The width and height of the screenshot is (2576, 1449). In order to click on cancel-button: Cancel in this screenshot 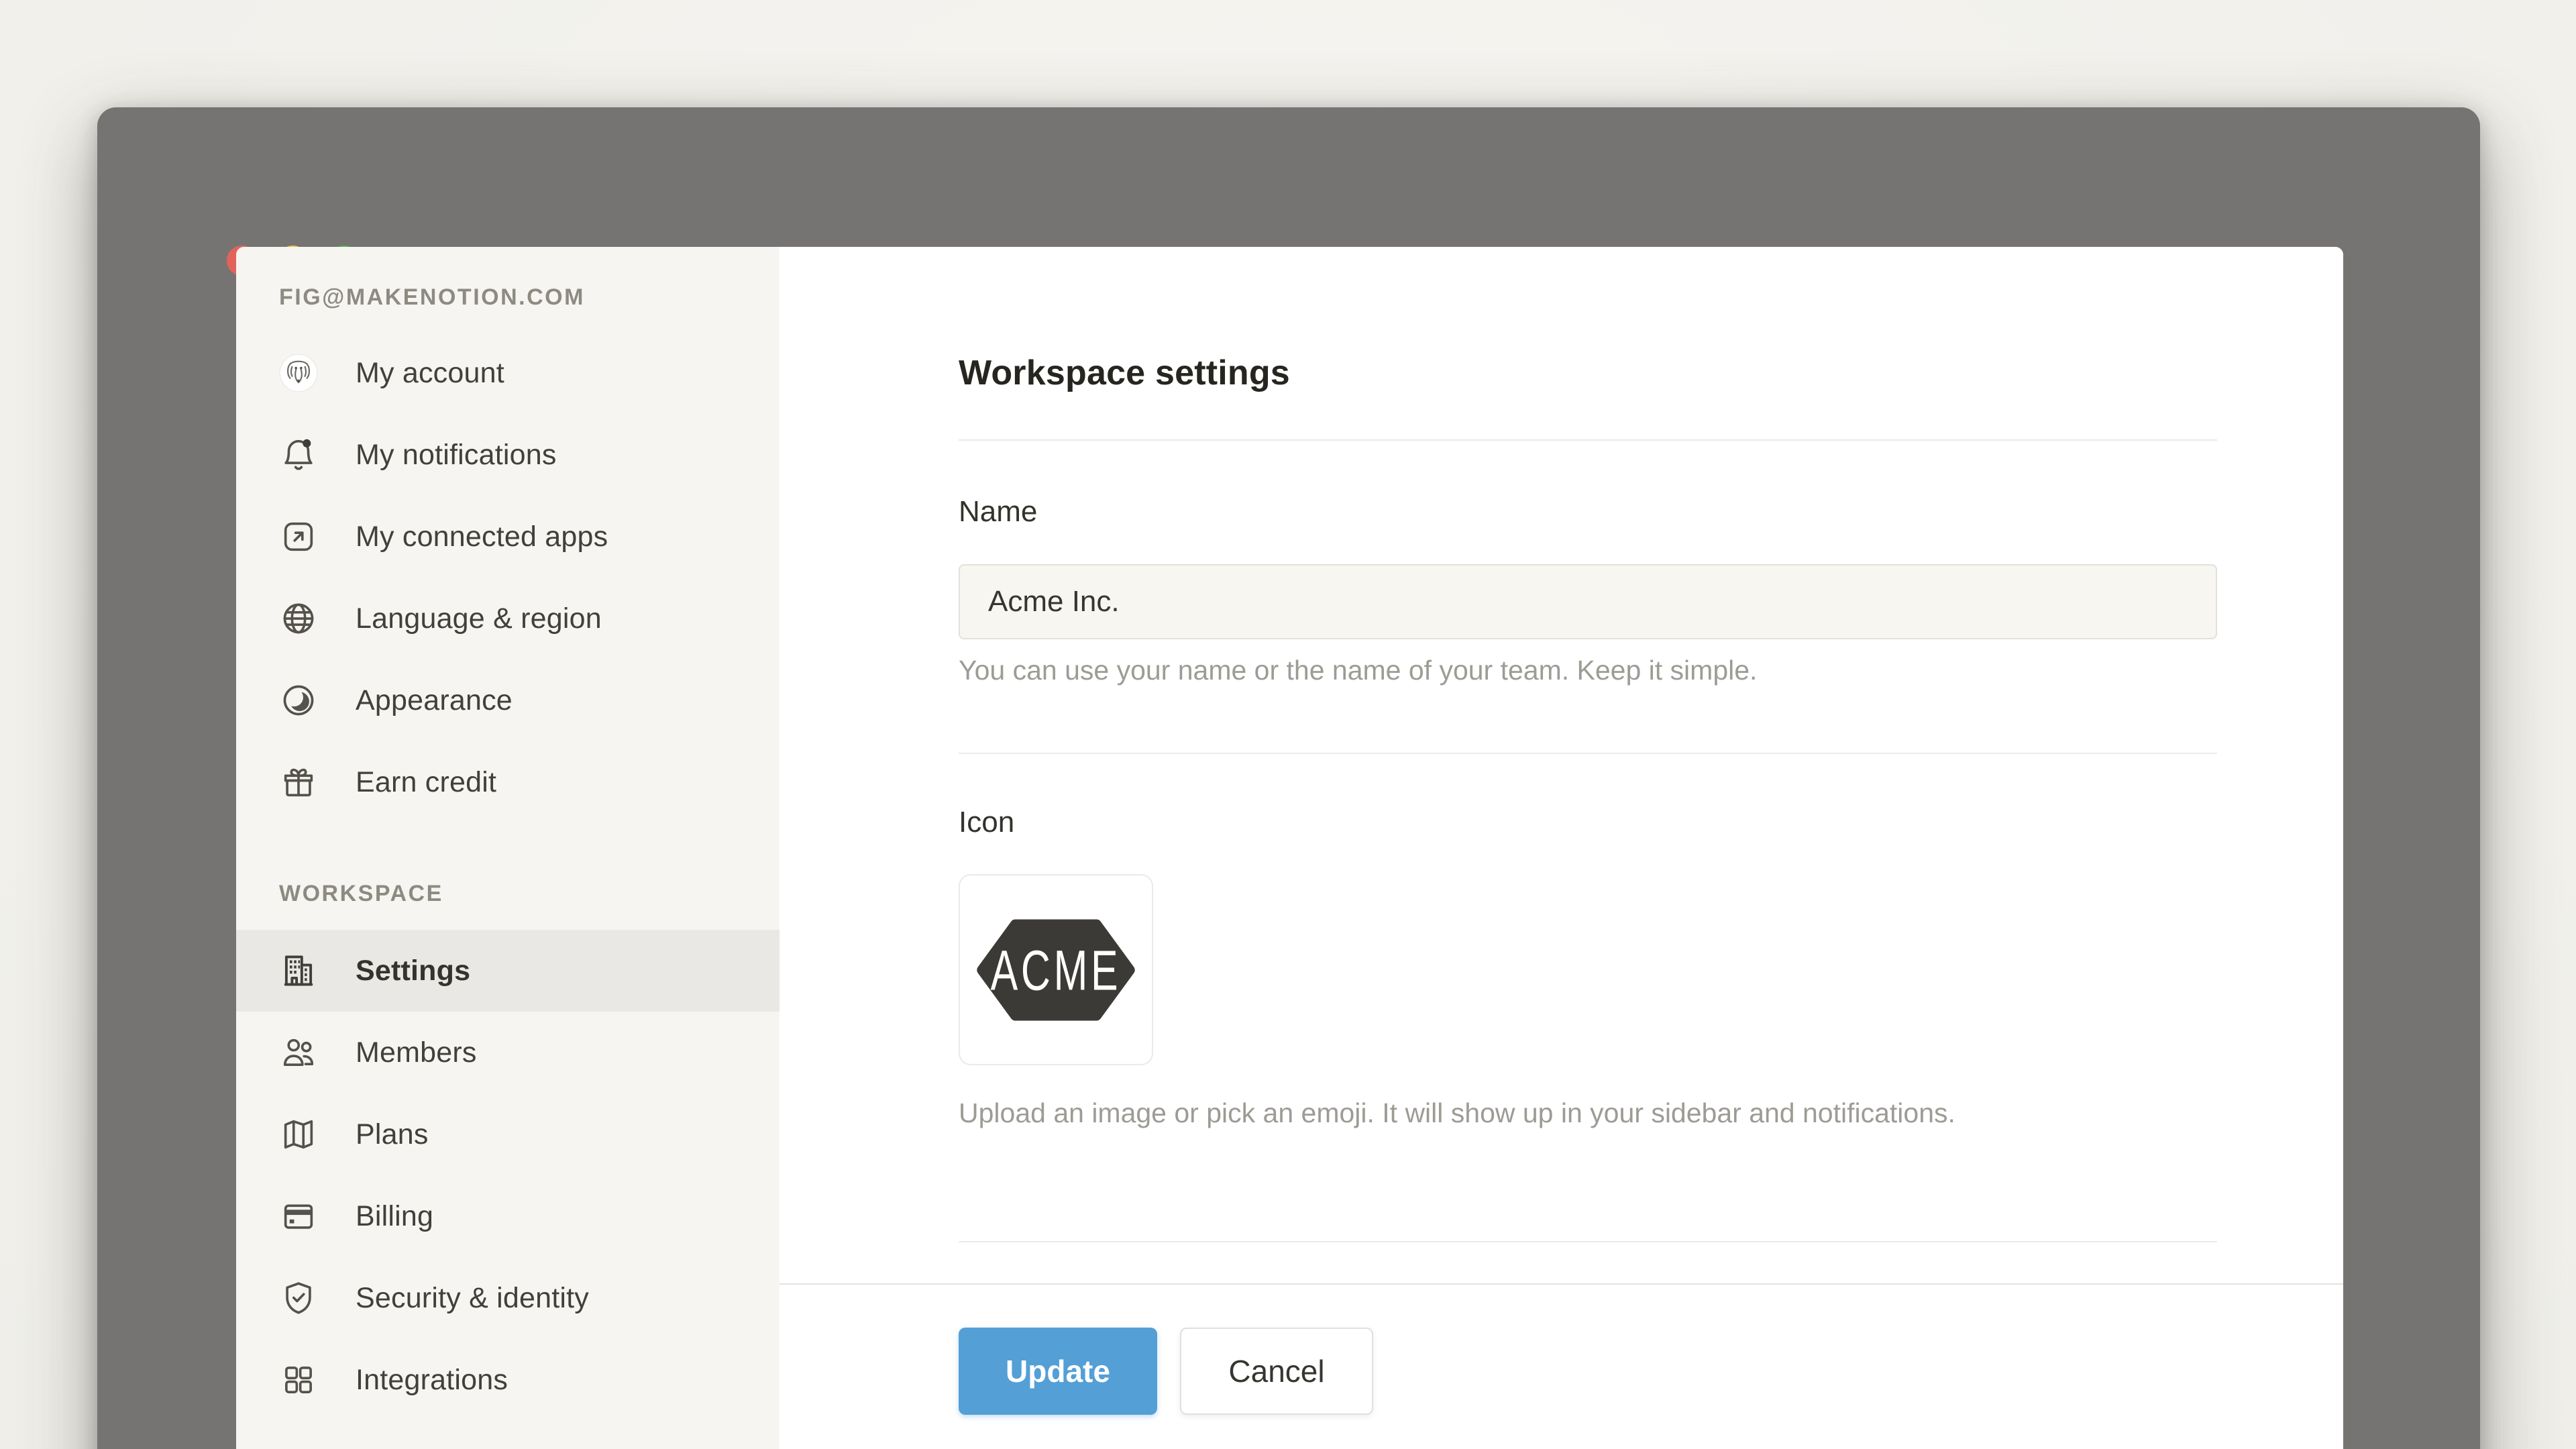, I will do `click(1276, 1371)`.